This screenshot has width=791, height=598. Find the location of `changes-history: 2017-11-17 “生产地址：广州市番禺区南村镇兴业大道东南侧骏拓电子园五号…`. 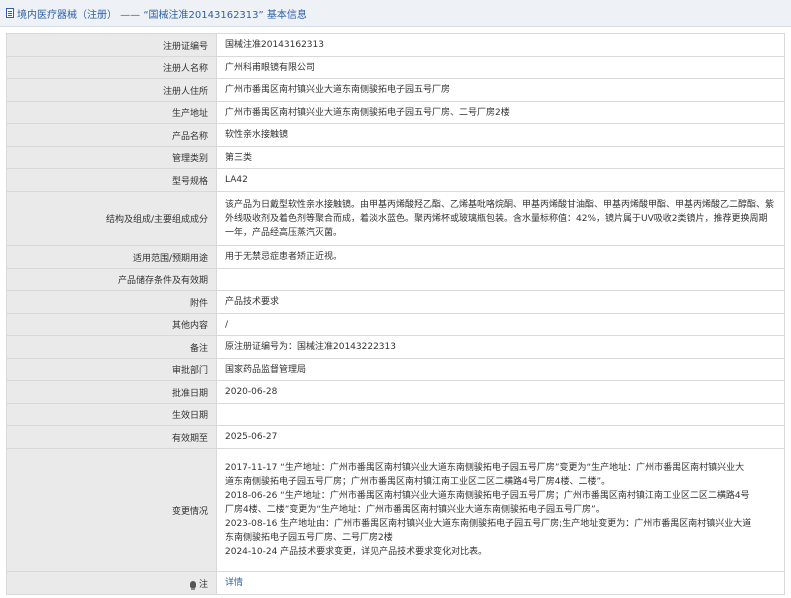

changes-history: 2017-11-17 “生产地址：广州市番禺区南村镇兴业大道东南侧骏拓电子园五号… is located at coordinates (500, 510).